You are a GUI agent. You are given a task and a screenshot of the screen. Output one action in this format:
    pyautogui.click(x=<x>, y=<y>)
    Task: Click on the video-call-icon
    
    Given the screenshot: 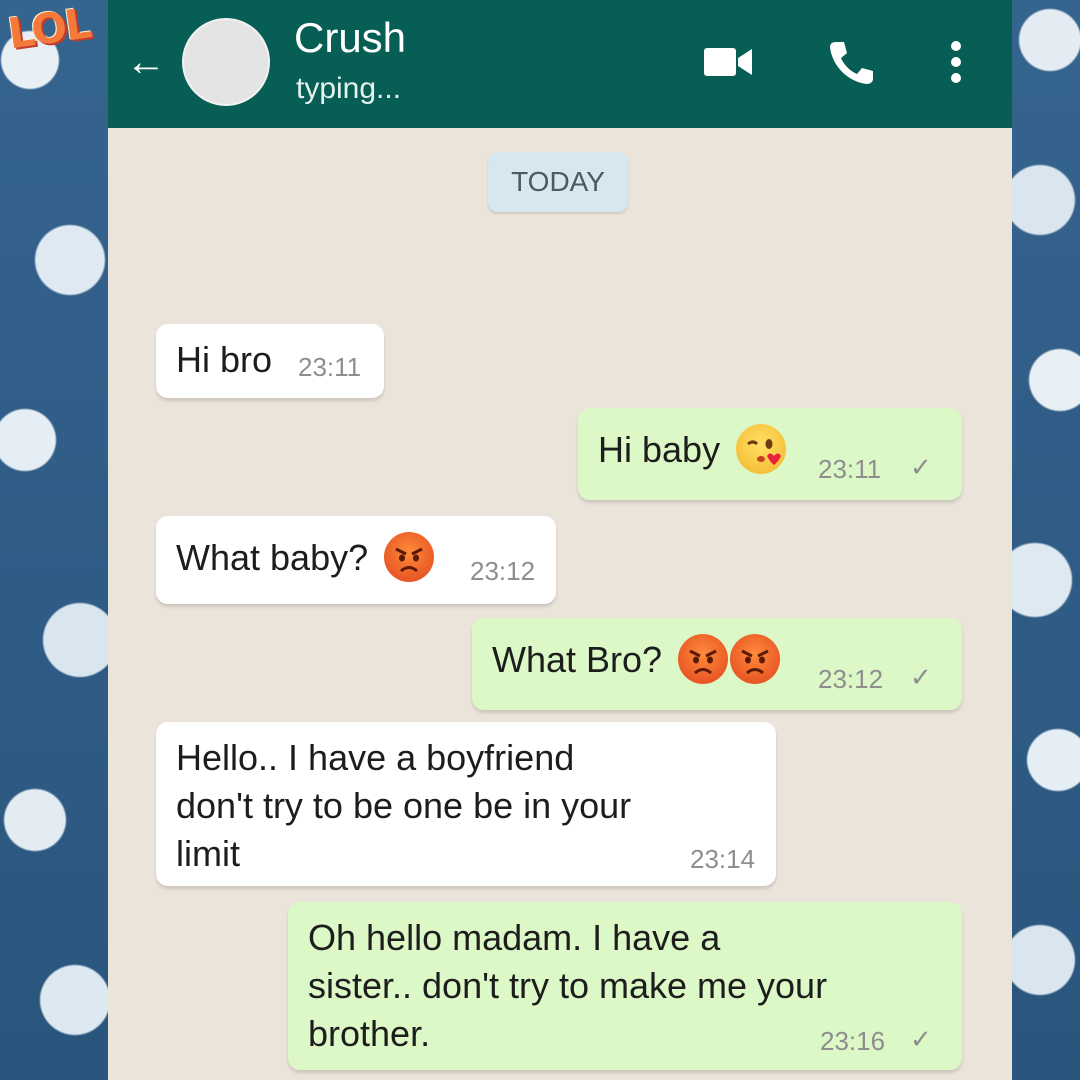 What is the action you would take?
    pyautogui.click(x=728, y=62)
    